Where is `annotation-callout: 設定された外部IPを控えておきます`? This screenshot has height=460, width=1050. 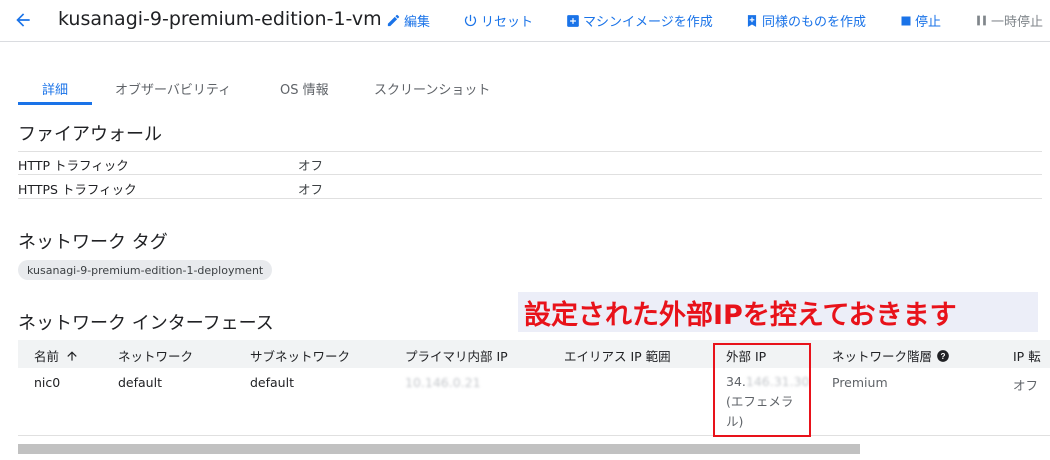 annotation-callout: 設定された外部IPを控えておきます is located at coordinates (778, 312).